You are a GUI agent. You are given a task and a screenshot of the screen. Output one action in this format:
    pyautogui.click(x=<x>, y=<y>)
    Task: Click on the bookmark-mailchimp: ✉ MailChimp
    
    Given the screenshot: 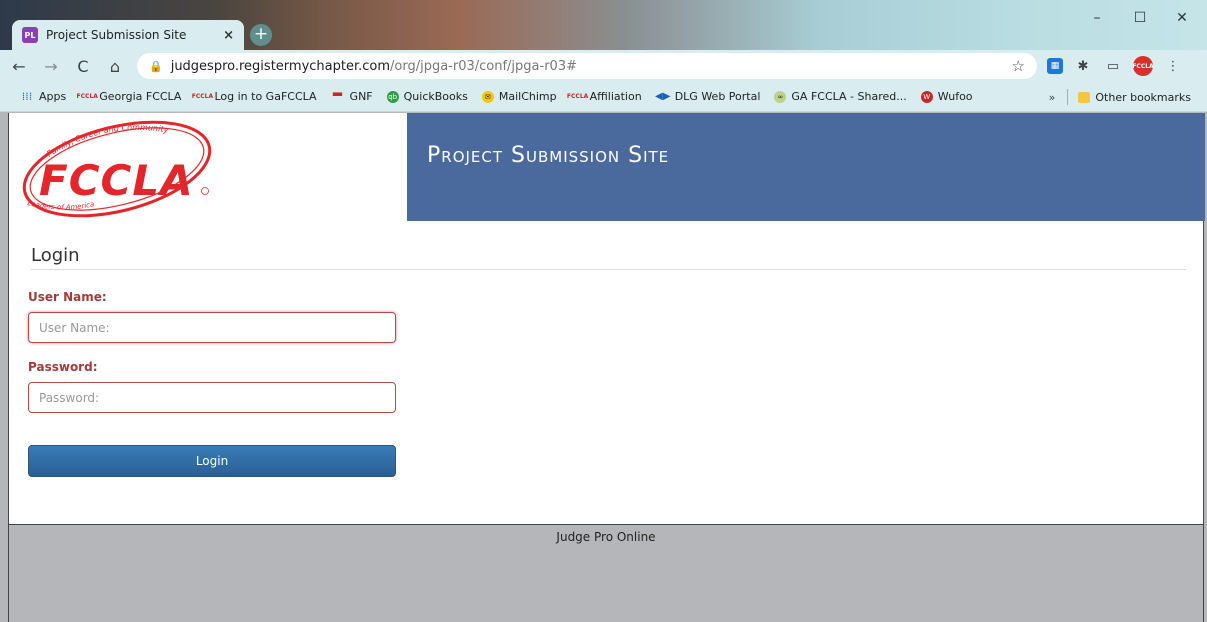 What is the action you would take?
    pyautogui.click(x=519, y=96)
    